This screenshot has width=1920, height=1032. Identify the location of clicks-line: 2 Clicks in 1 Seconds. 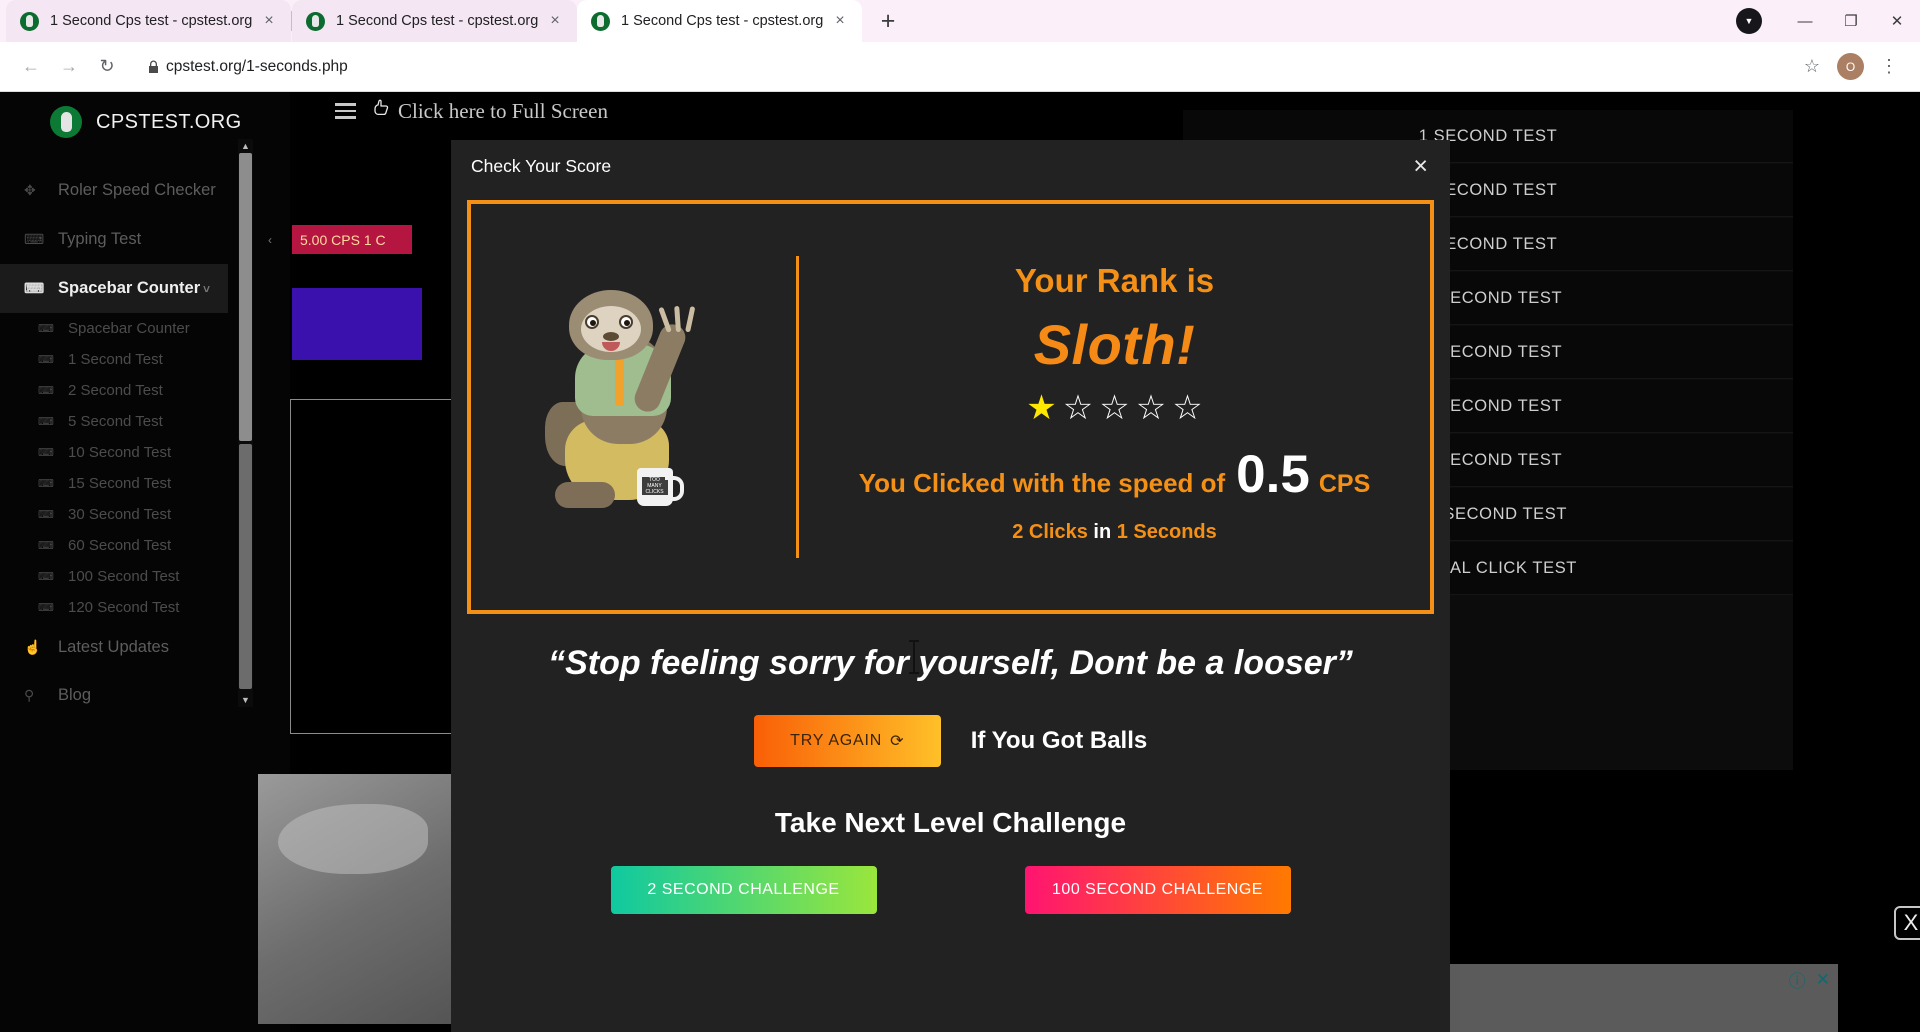
(1114, 532).